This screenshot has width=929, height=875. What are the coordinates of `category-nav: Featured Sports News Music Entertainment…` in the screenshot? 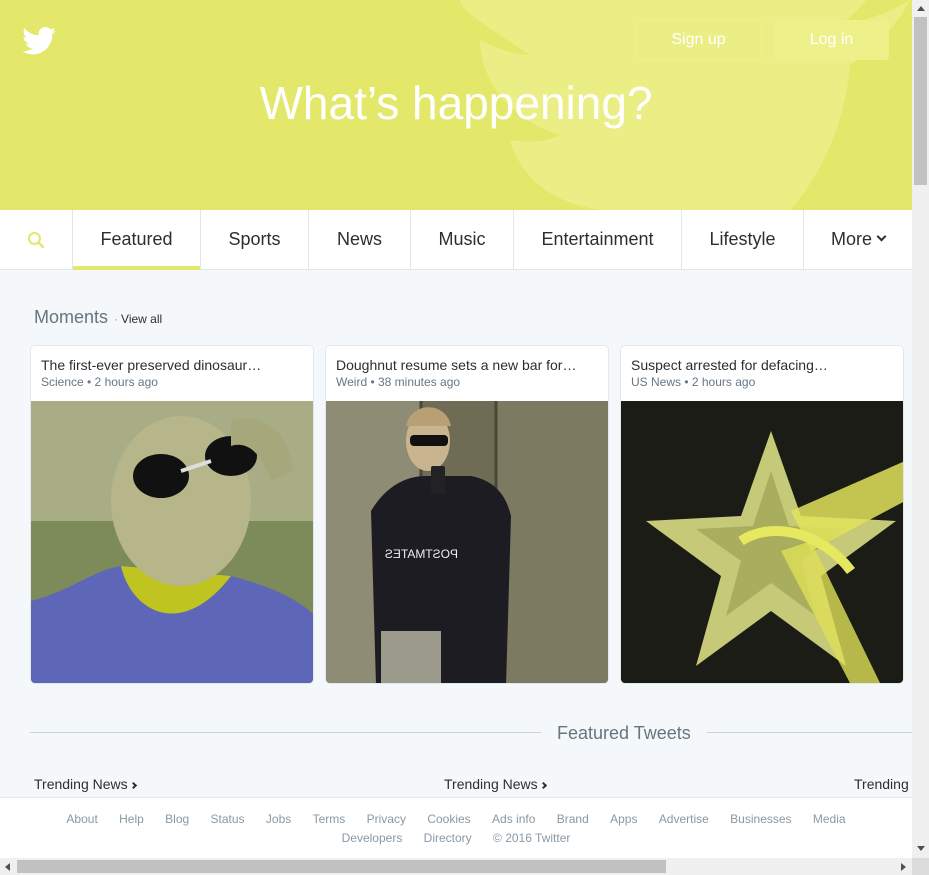 It's located at (456, 240).